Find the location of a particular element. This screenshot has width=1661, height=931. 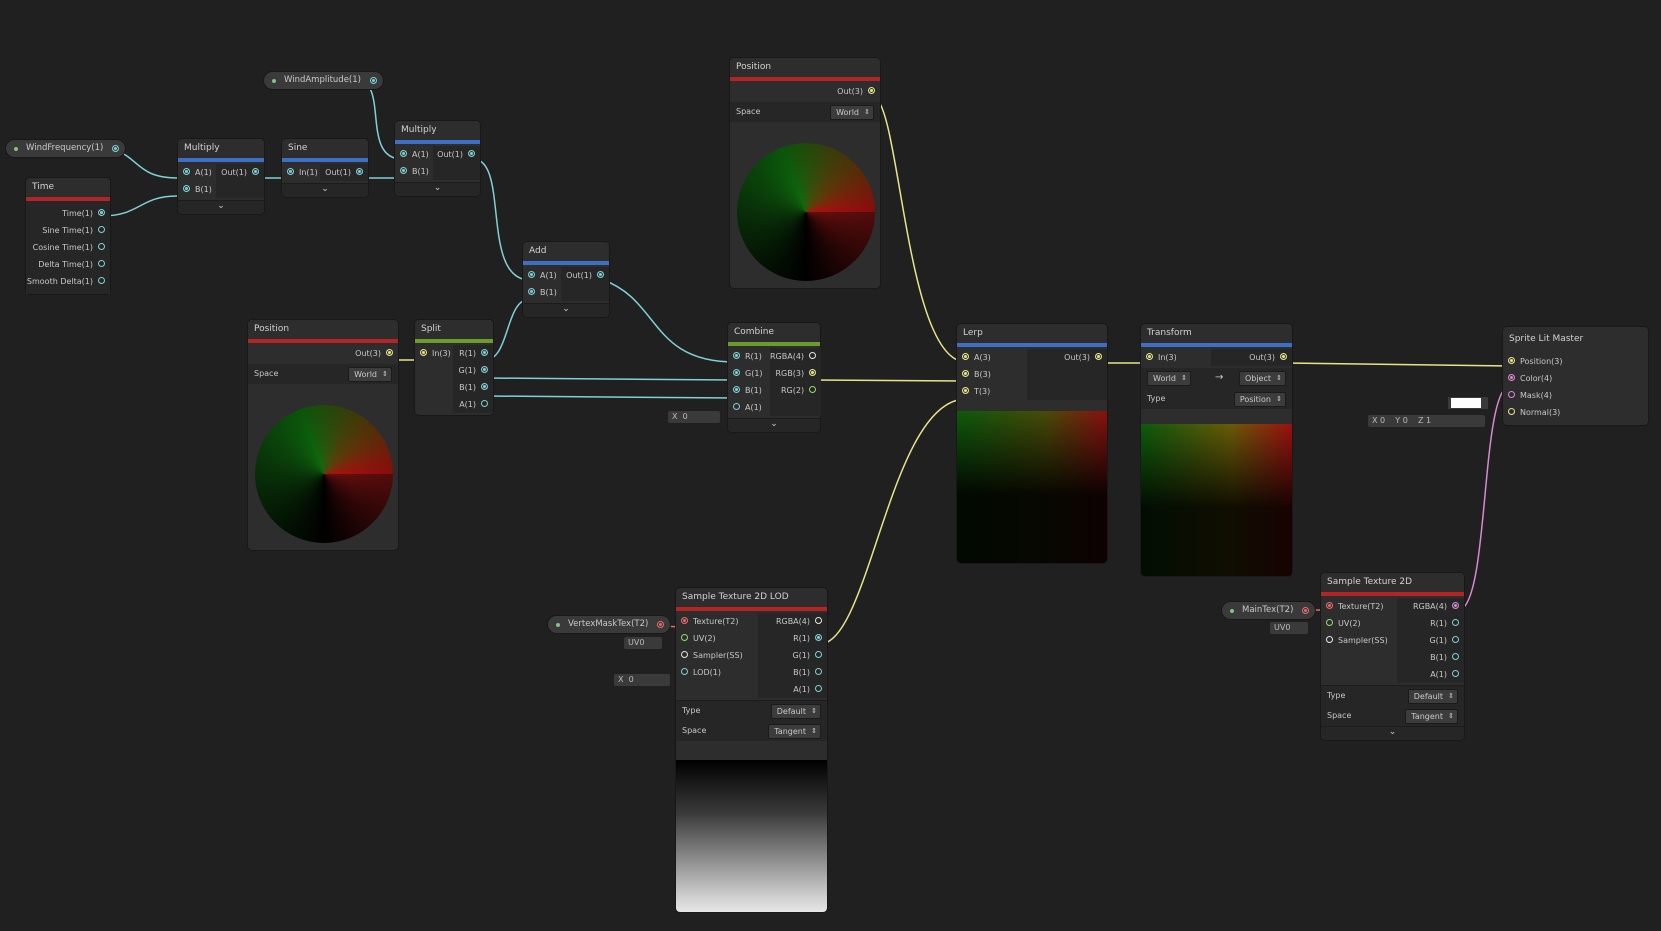

multiply-node-2: Multiply A(1) B(1) Out(1) ⌄ is located at coordinates (437, 158).